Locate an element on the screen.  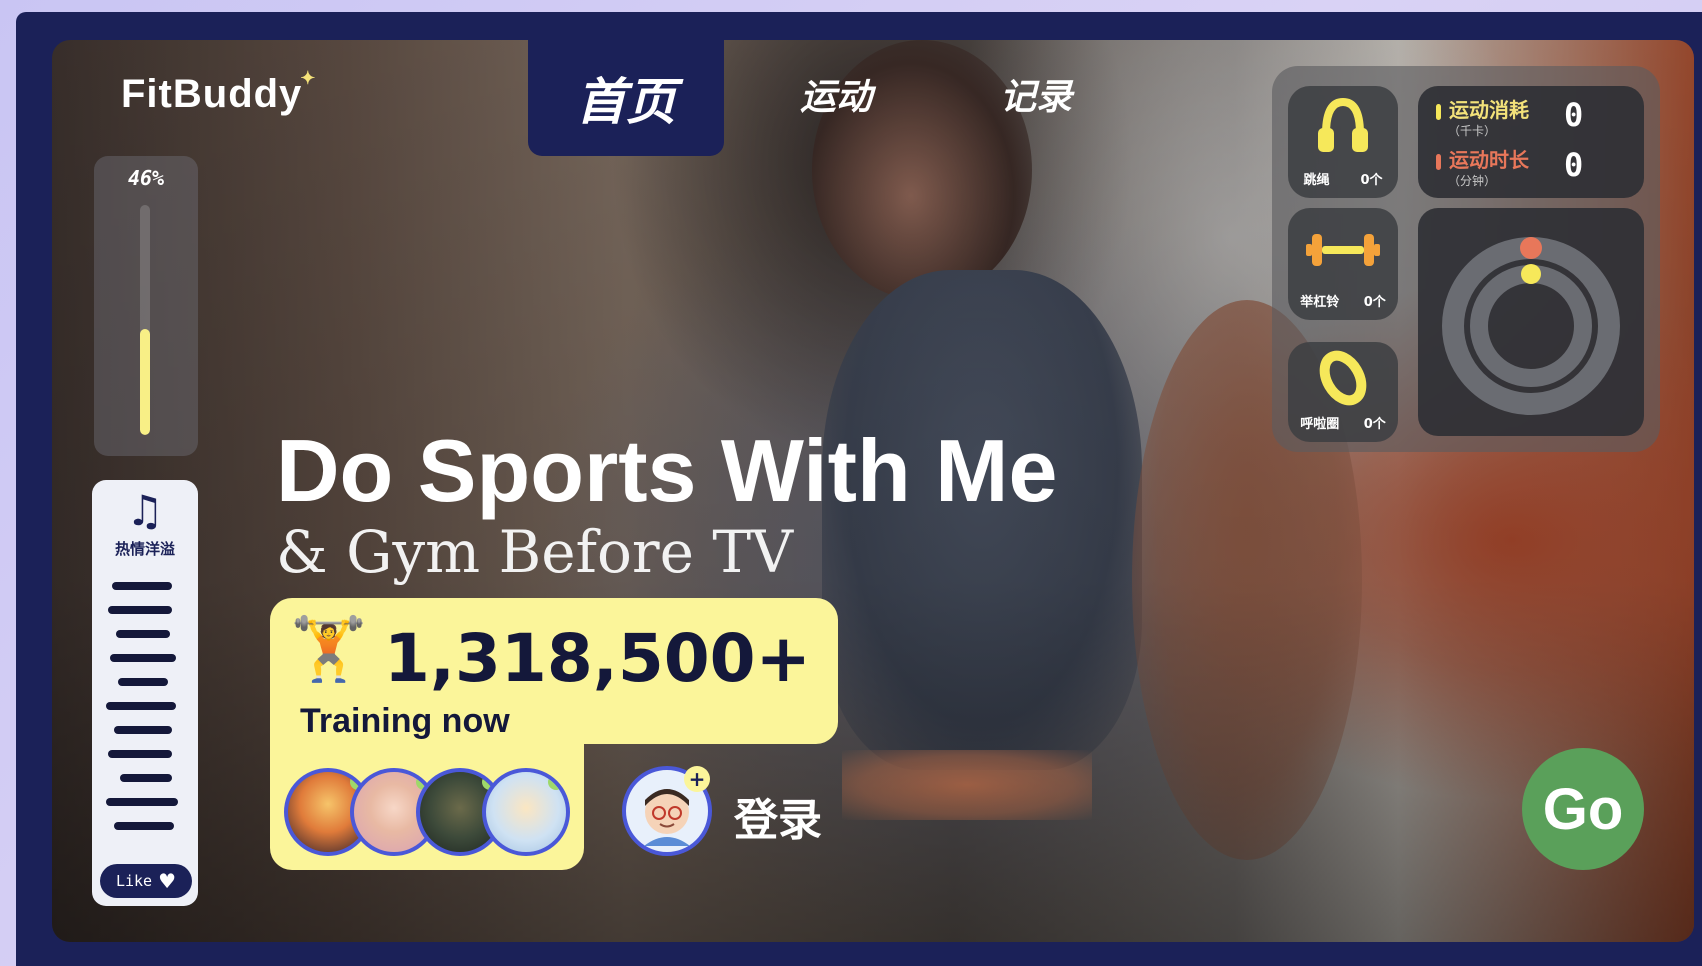
training-count: 1,318,500+ is located at coordinates (597, 658).